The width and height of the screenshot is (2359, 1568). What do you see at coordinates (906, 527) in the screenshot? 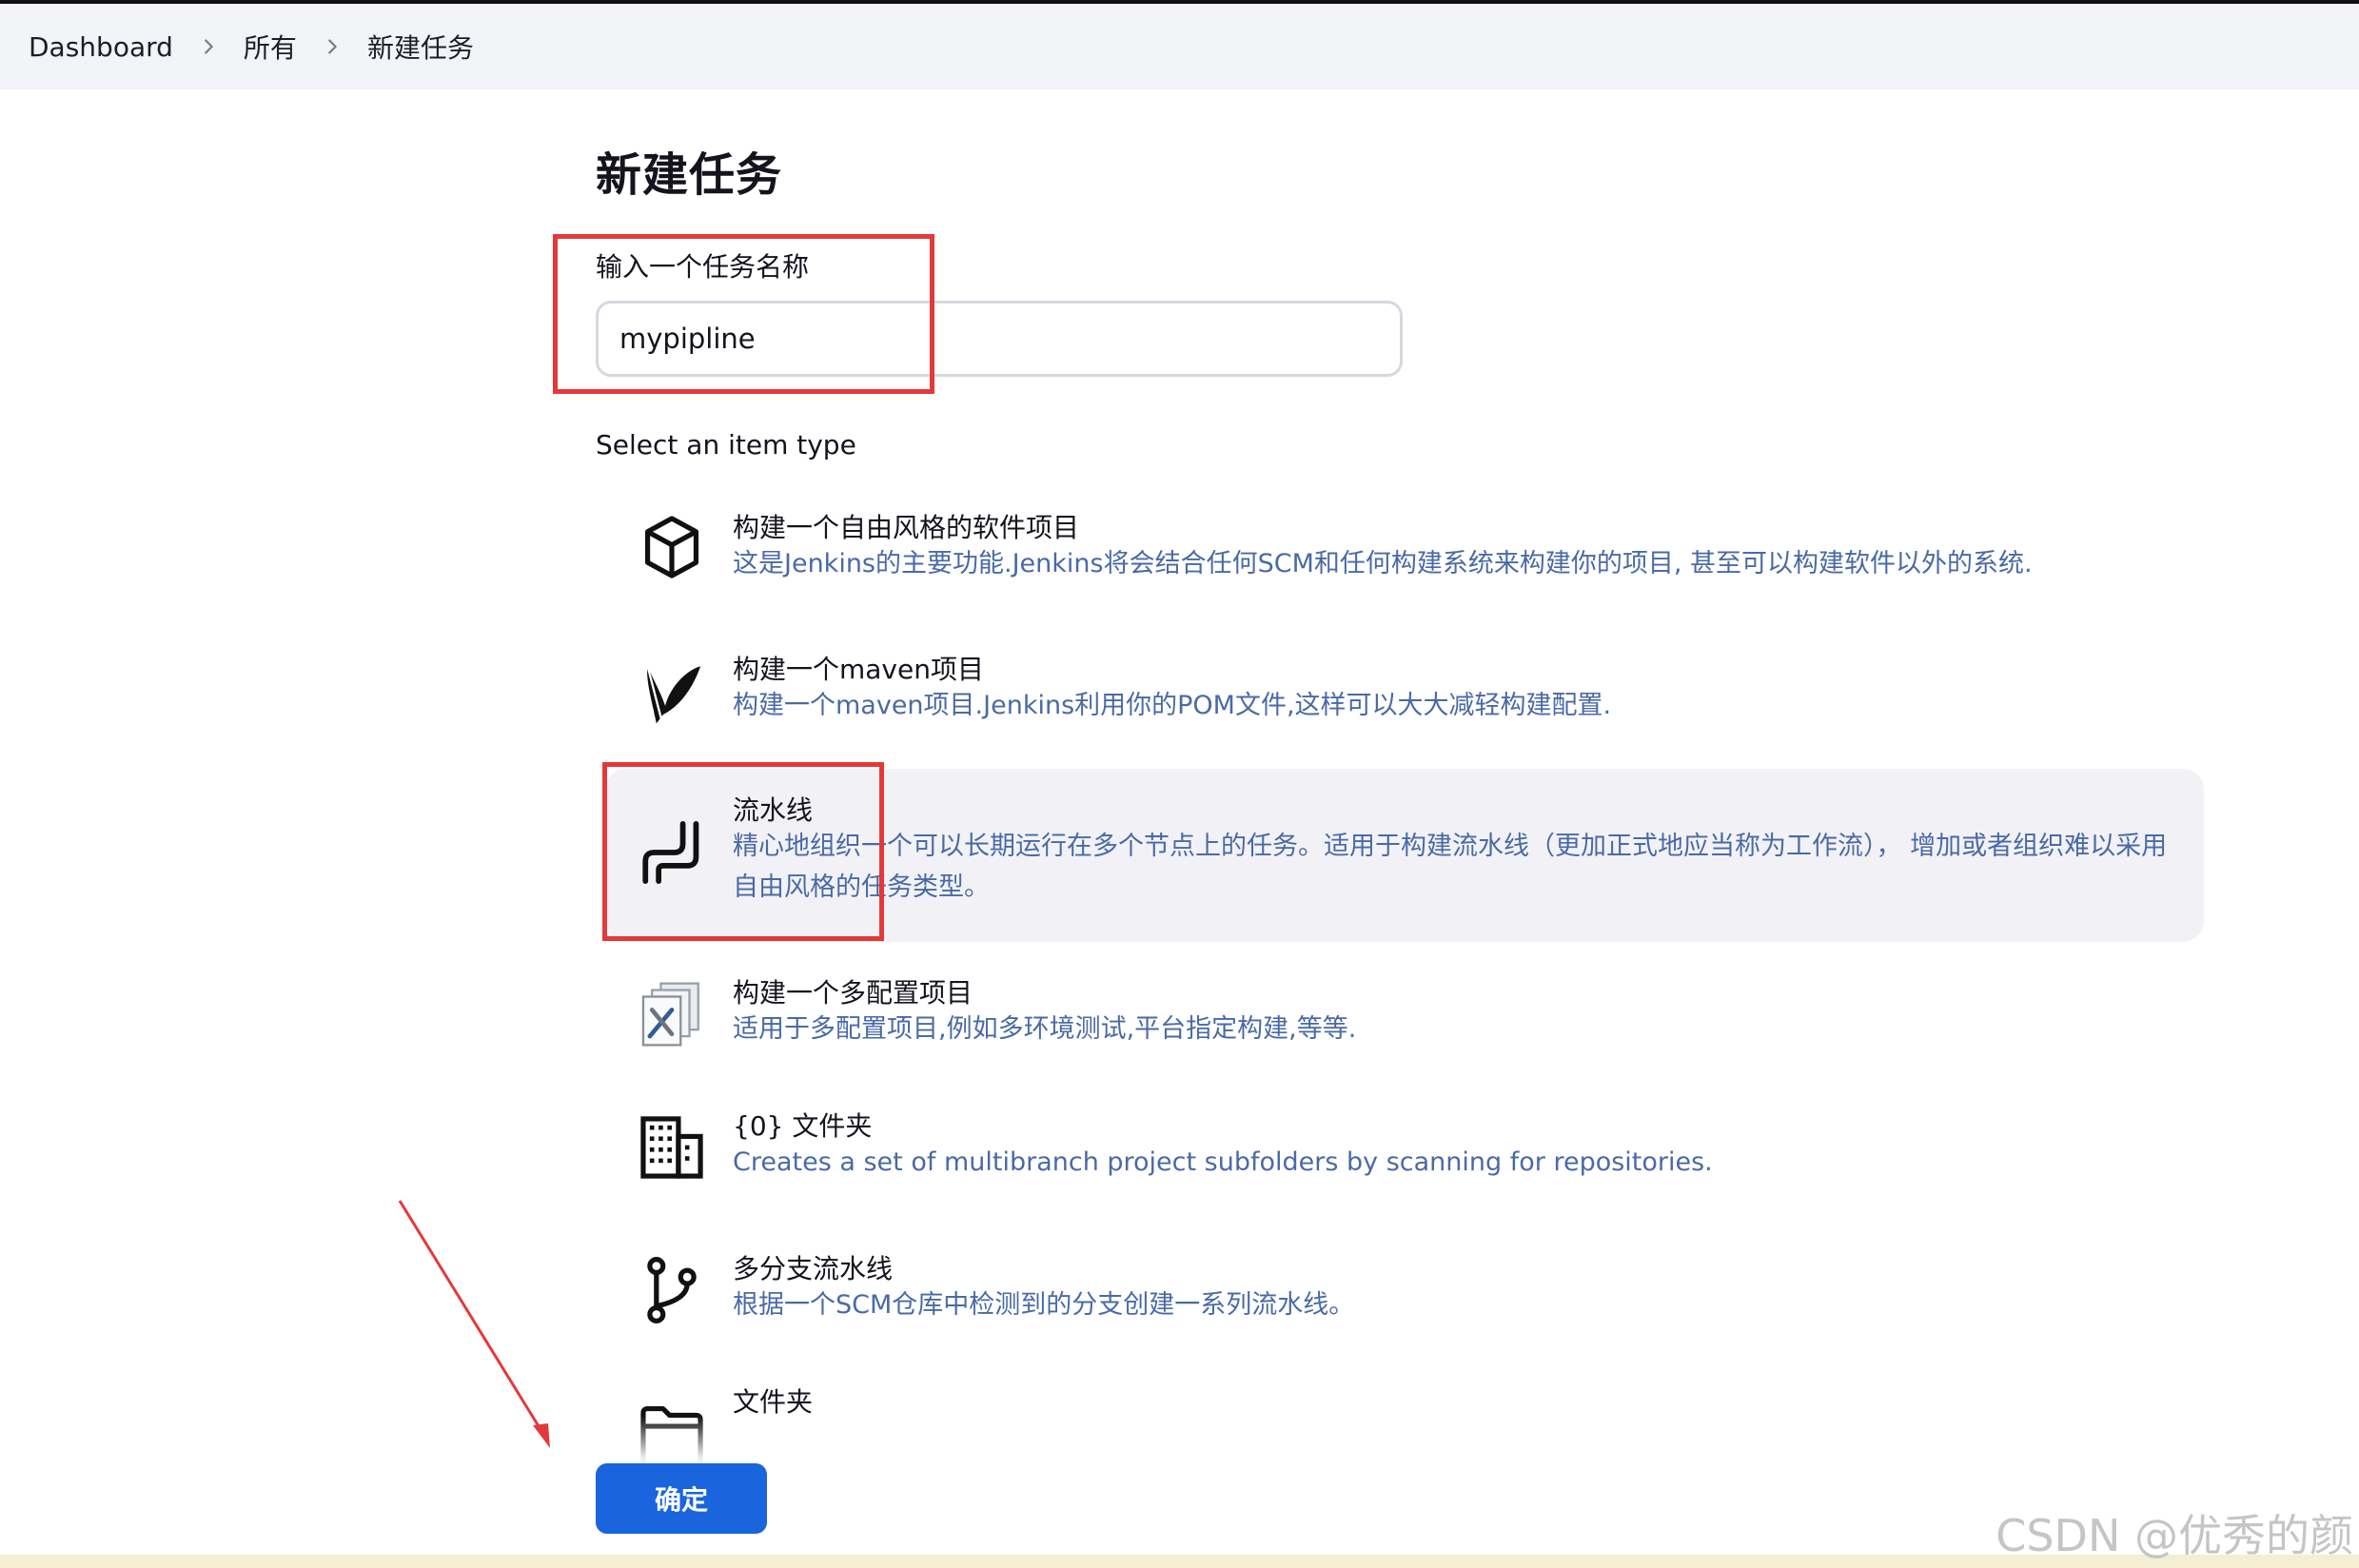
I see `item-title: 构建一个自由风格的软件项目` at bounding box center [906, 527].